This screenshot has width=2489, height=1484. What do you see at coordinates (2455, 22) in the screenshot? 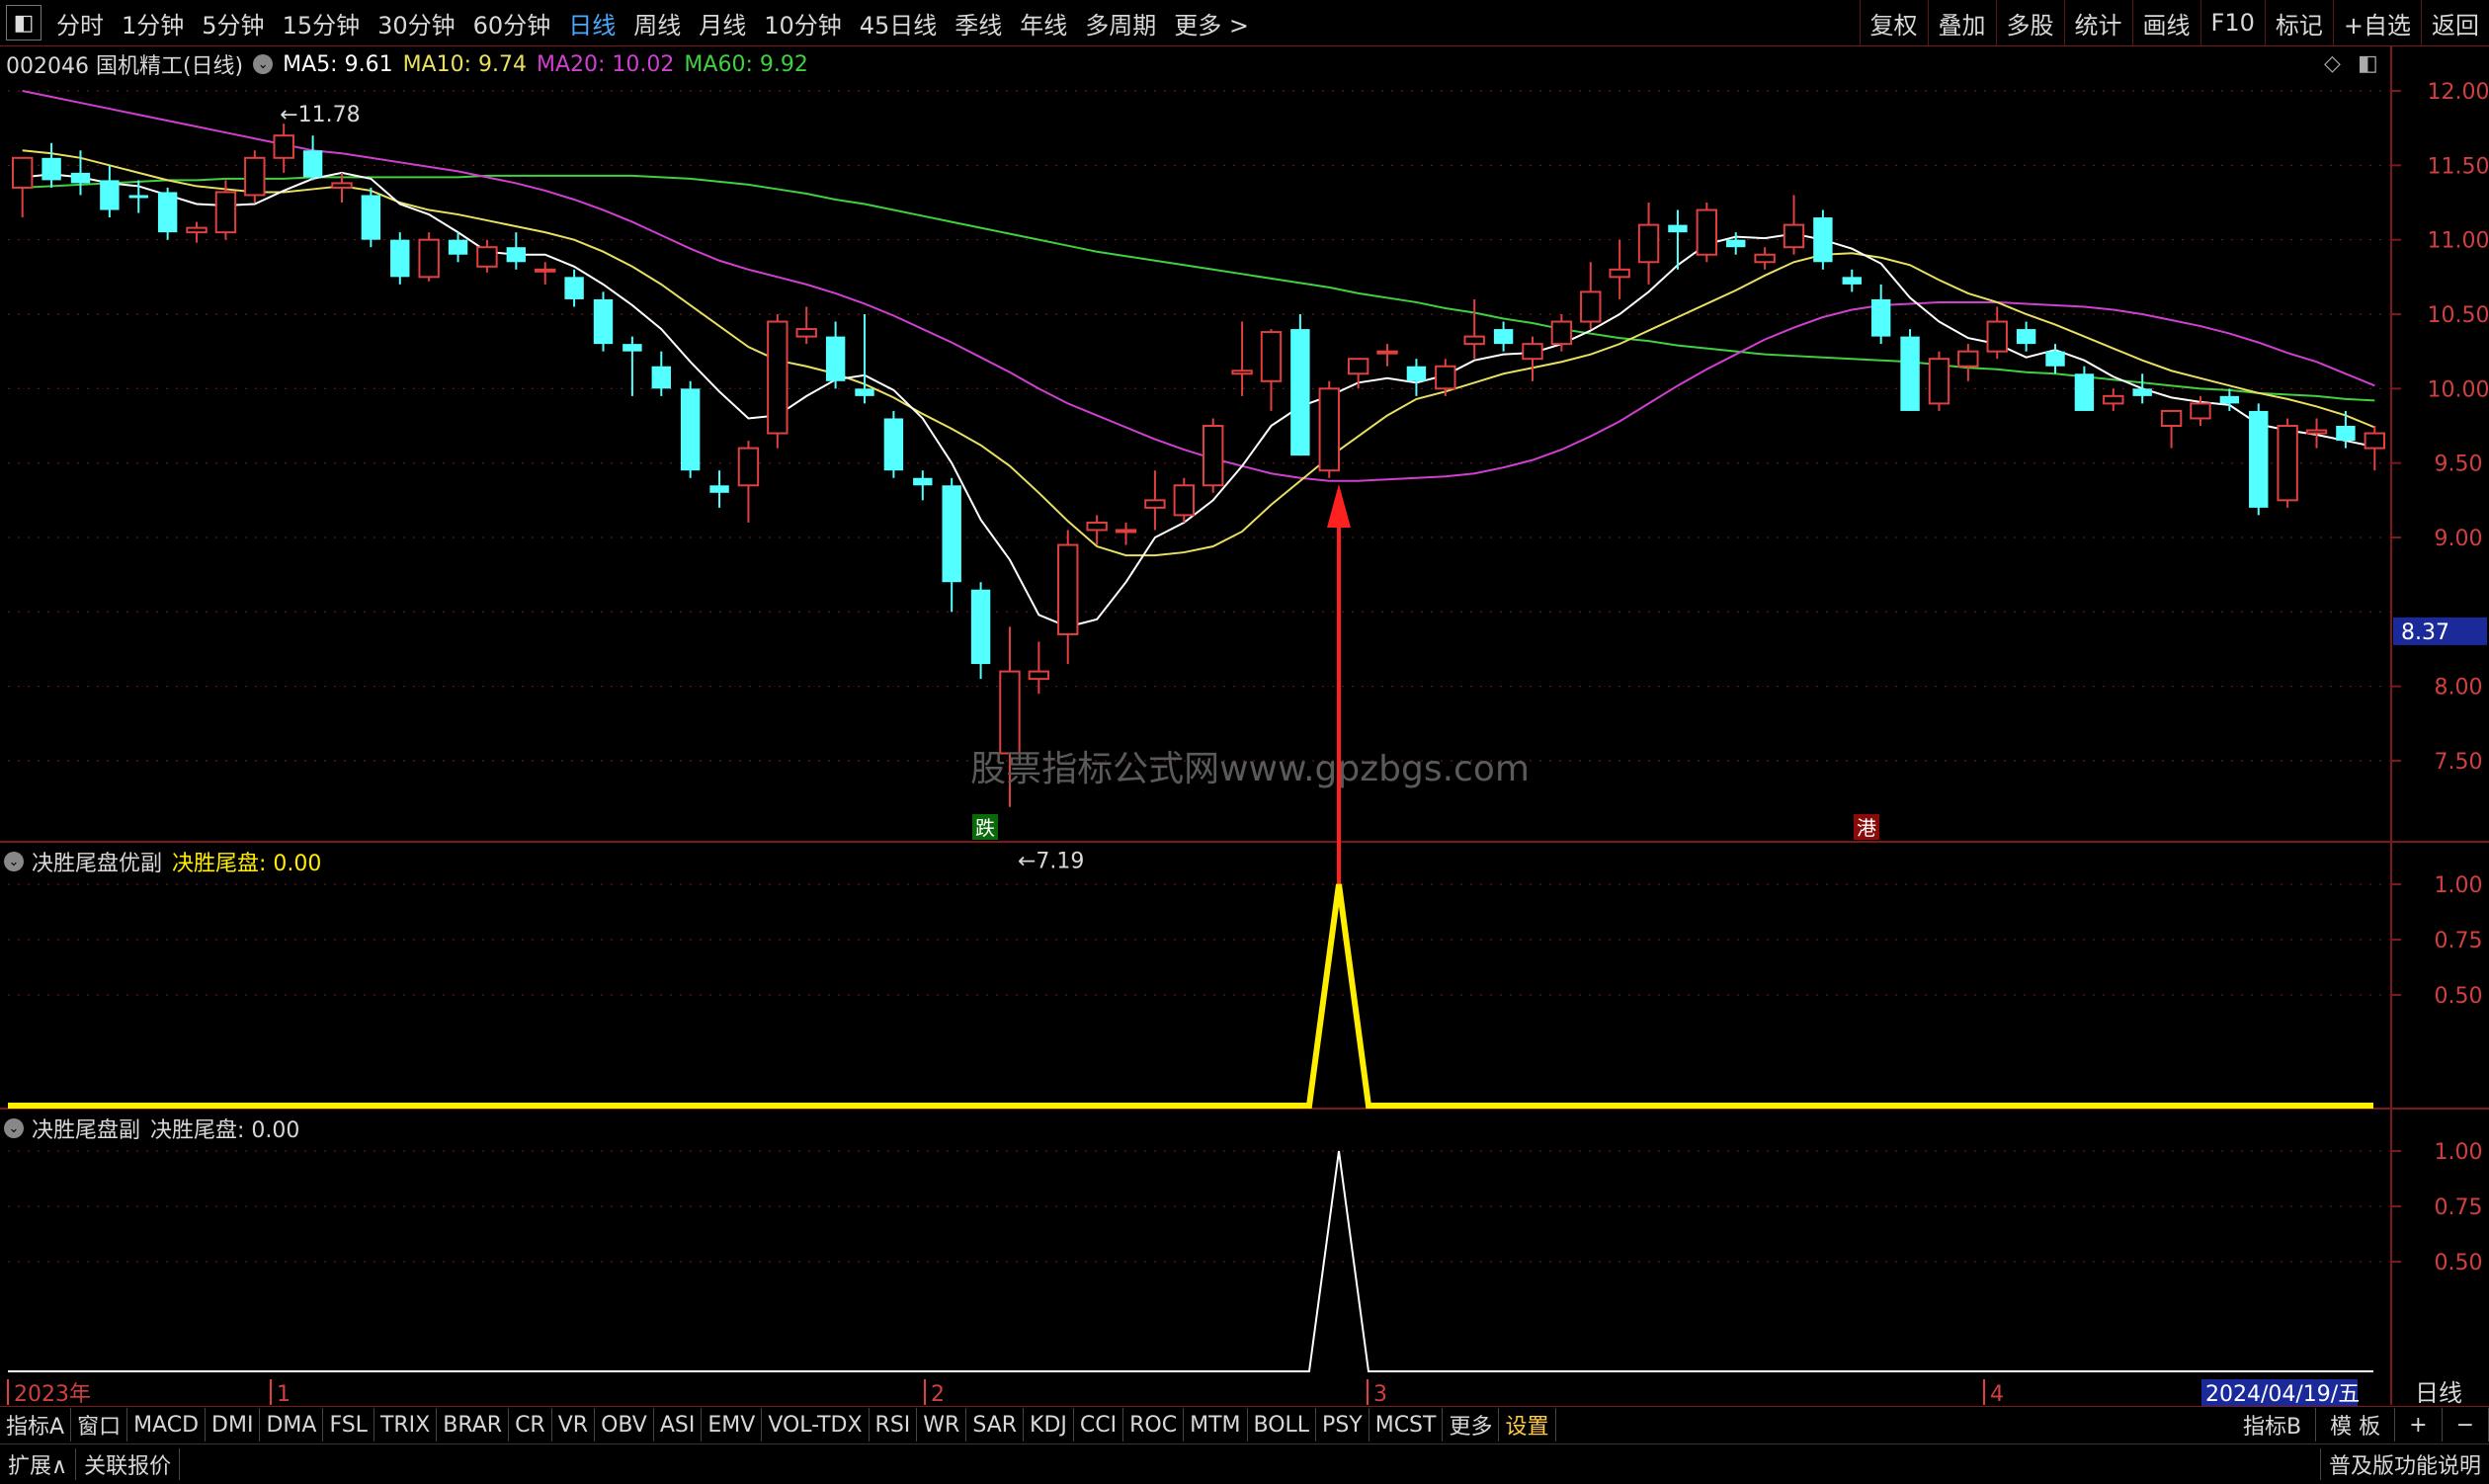
I see `toolbar-button: 返回` at bounding box center [2455, 22].